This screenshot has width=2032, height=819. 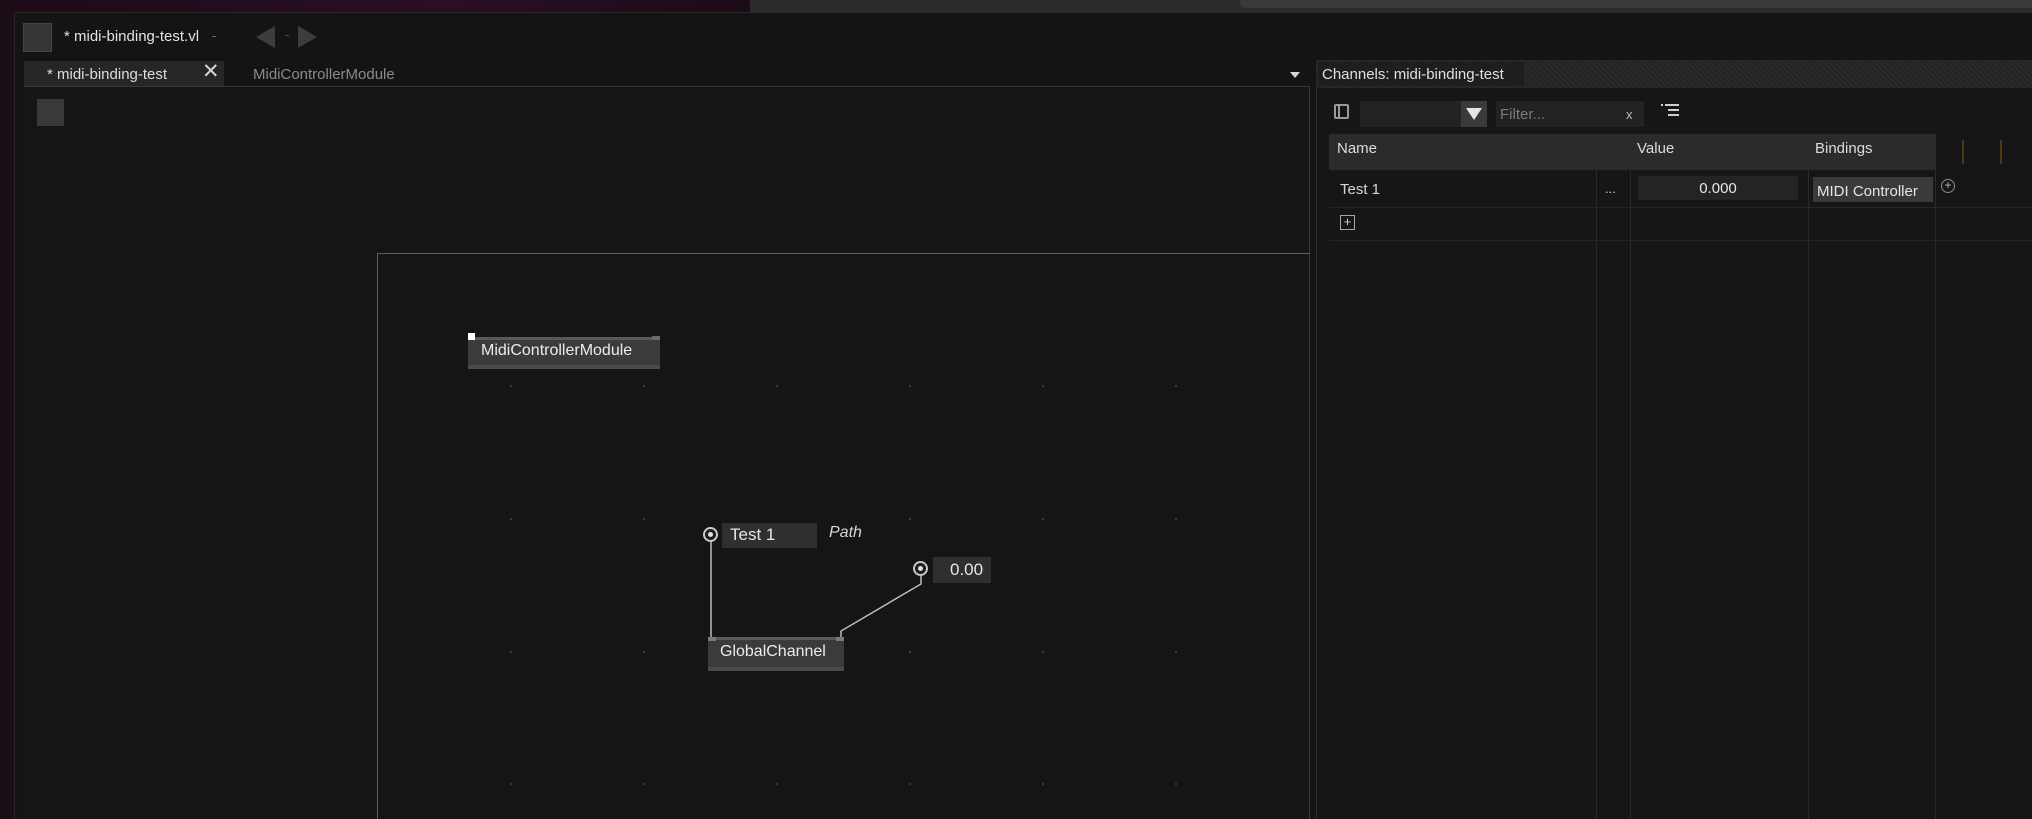 I want to click on node-input-pin-path, so click(x=712, y=639).